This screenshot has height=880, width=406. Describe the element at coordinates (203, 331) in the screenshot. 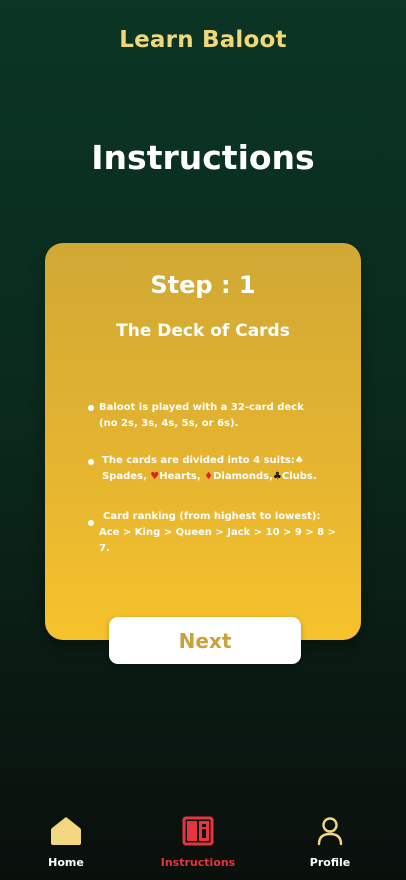

I see `step-subtitle: The Deck of Cards` at that location.